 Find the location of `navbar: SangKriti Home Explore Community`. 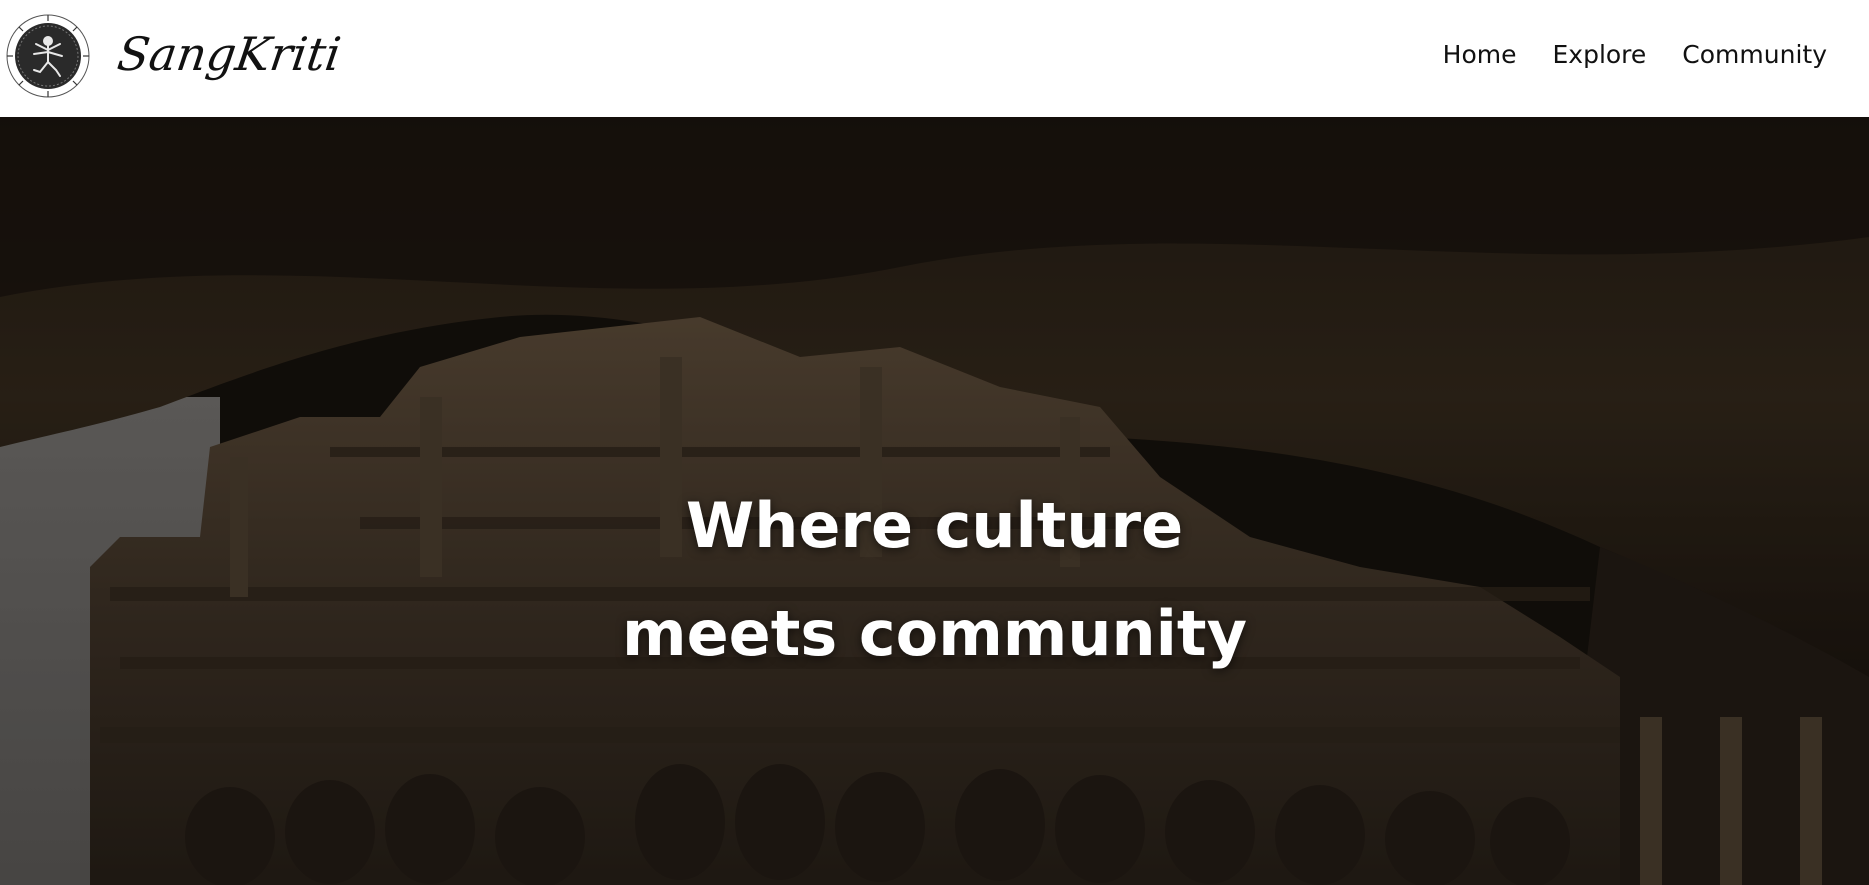

navbar: SangKriti Home Explore Community is located at coordinates (934, 58).